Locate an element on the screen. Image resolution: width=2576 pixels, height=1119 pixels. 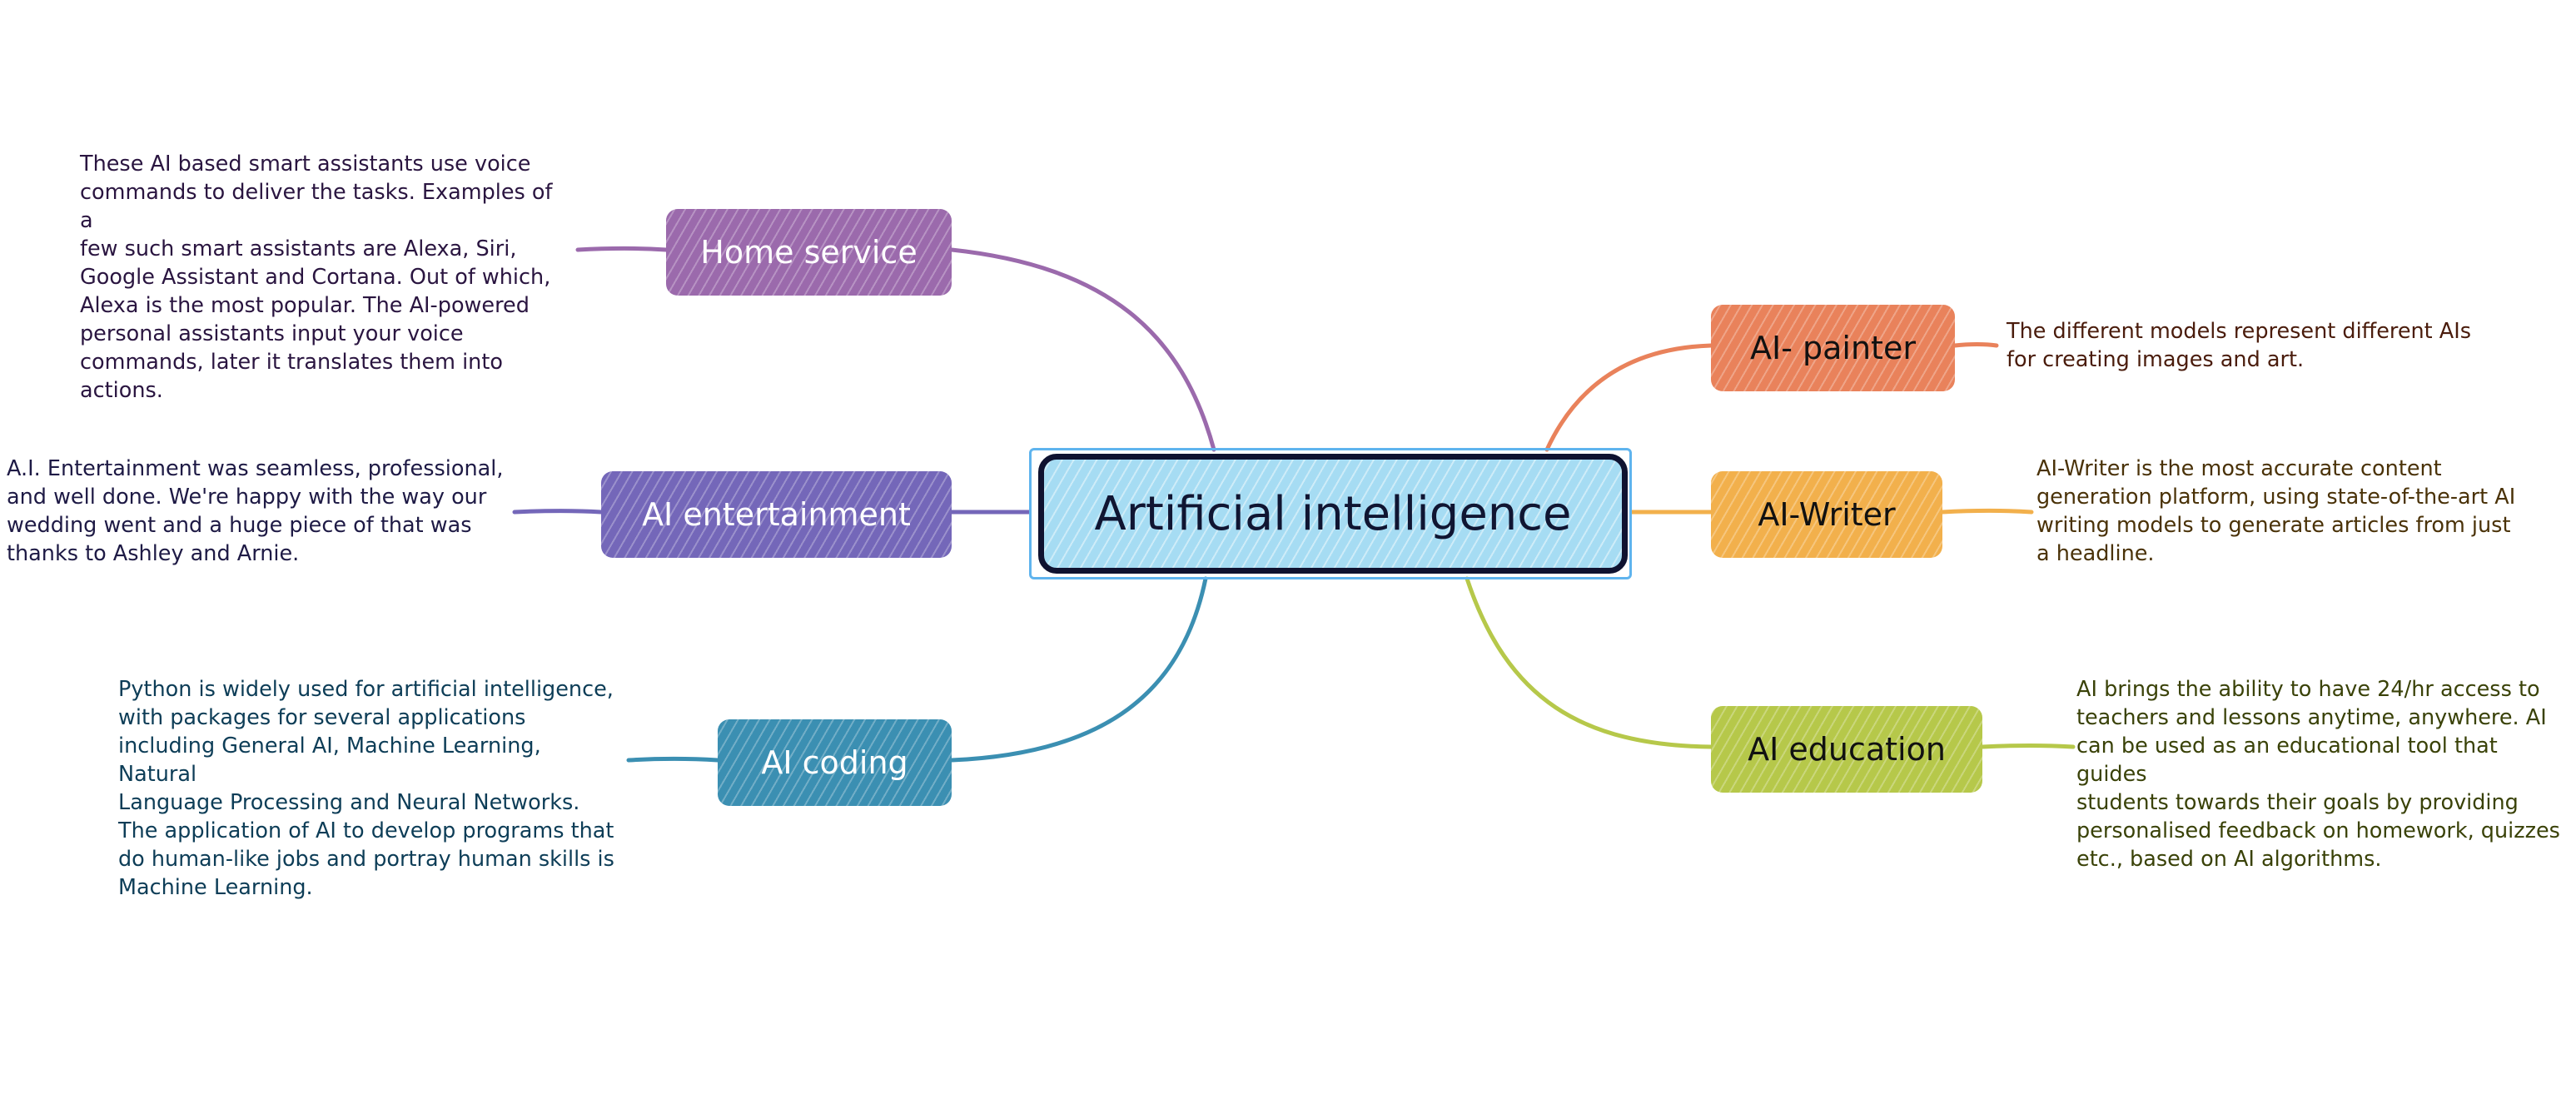
branch-ai-coding: AI coding is located at coordinates (835, 762).